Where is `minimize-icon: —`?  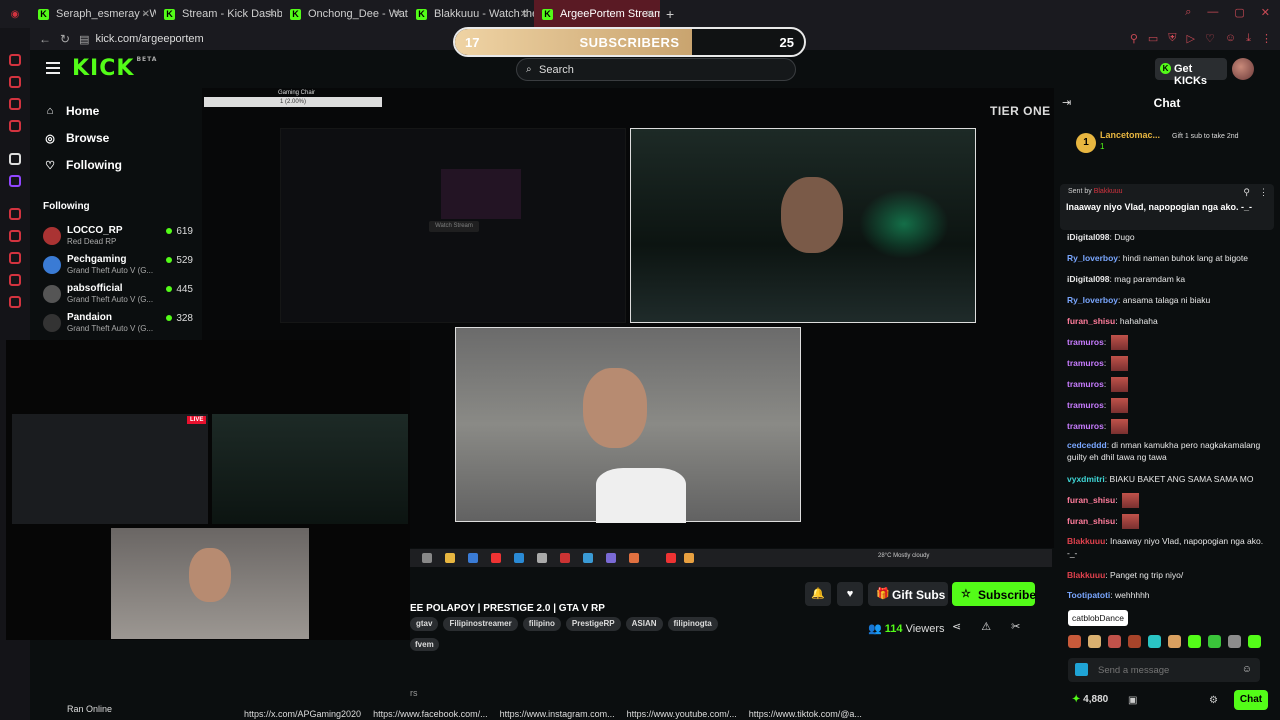
minimize-icon: — is located at coordinates (1212, 12).